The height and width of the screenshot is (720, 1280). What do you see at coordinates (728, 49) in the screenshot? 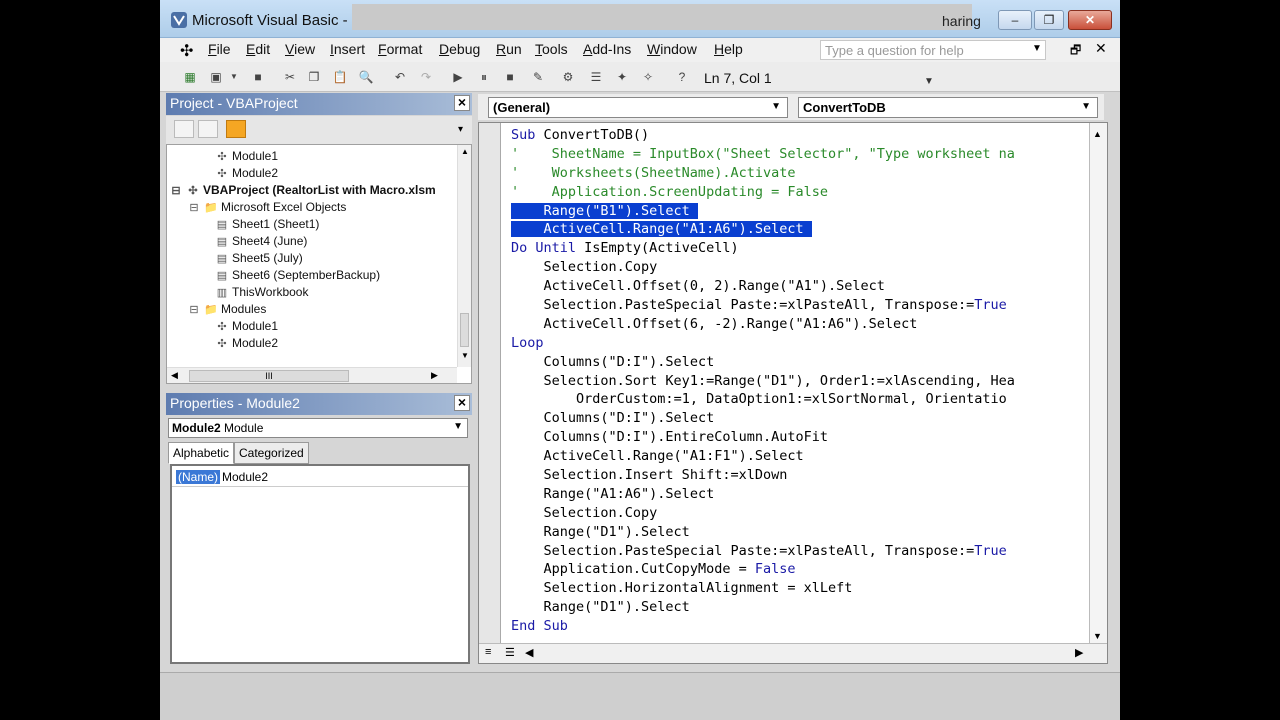
I see `menu-help: Help` at bounding box center [728, 49].